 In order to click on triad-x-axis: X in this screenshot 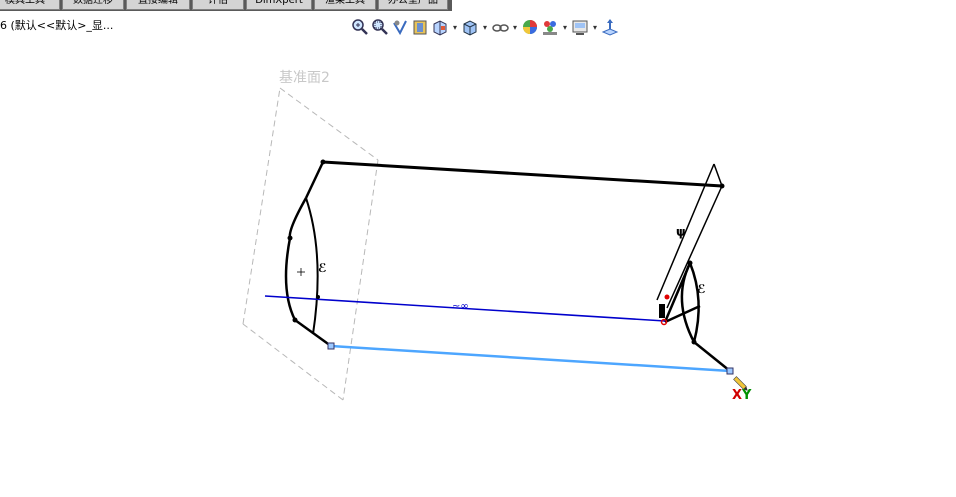, I will do `click(737, 395)`.